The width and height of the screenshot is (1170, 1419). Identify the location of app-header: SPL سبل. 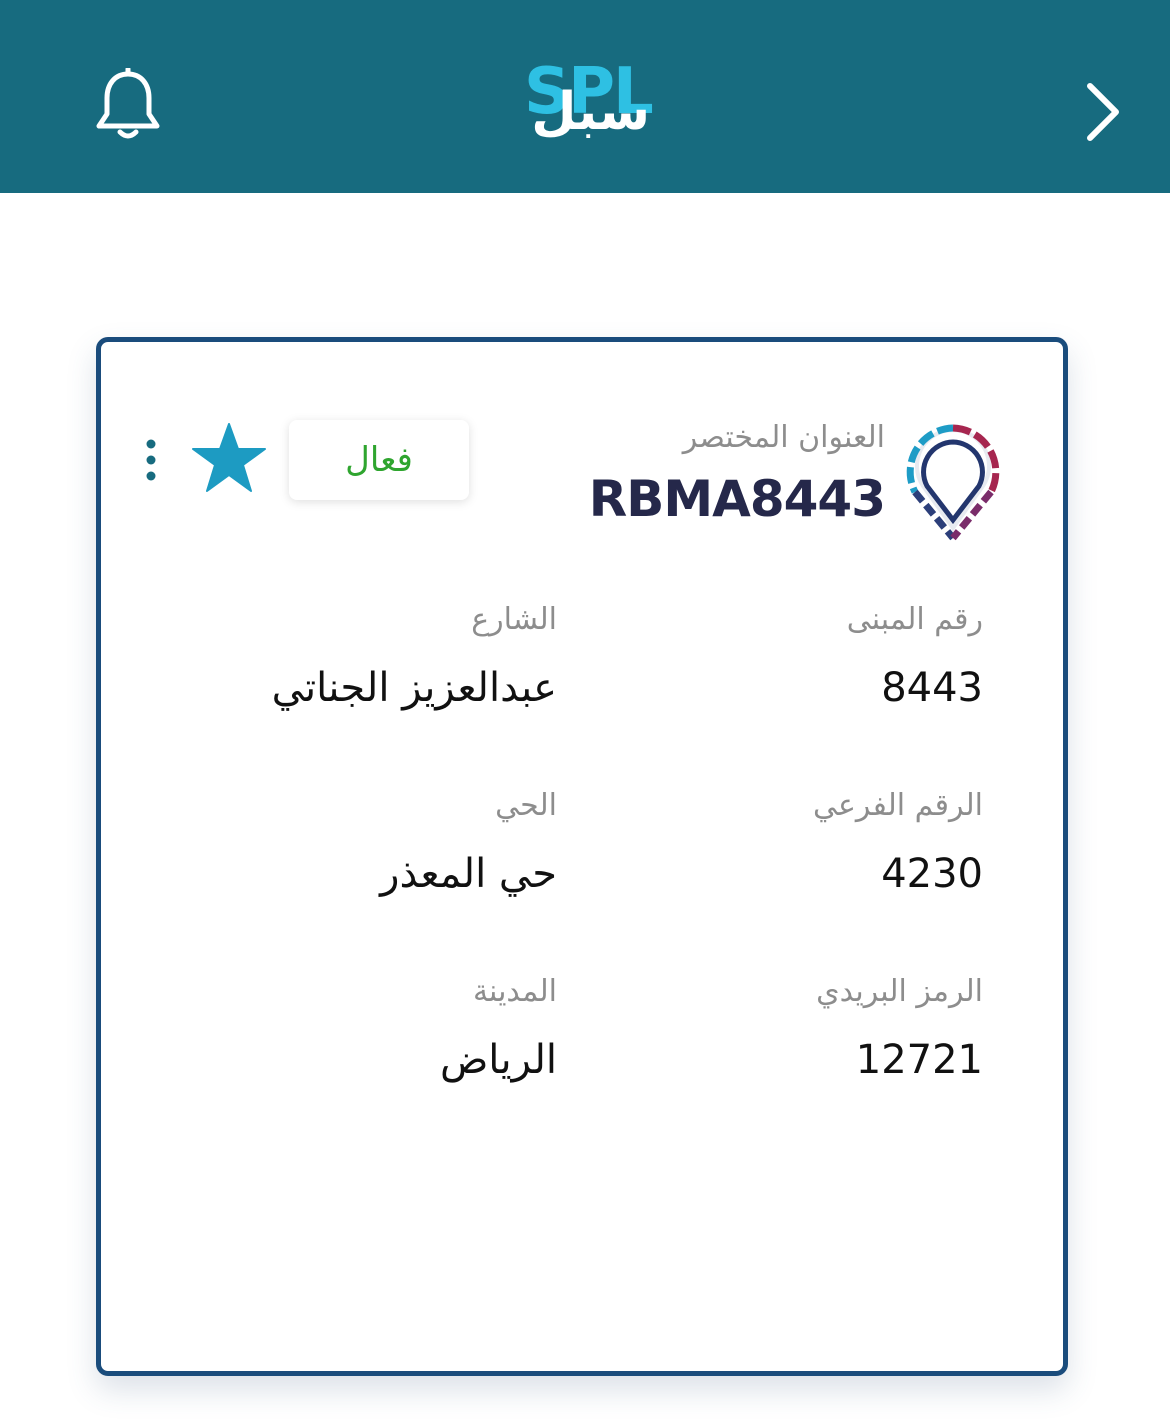
(585, 96).